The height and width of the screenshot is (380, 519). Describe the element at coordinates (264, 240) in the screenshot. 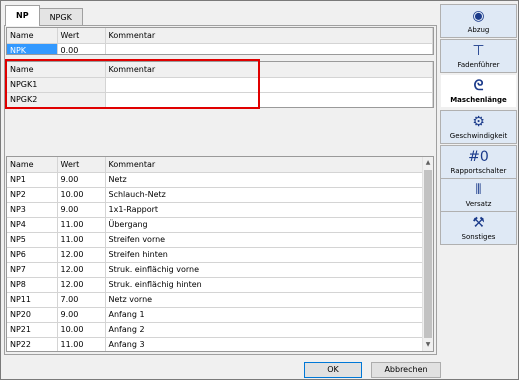

I see `np-kommentar-cell: Streifen vorne` at that location.